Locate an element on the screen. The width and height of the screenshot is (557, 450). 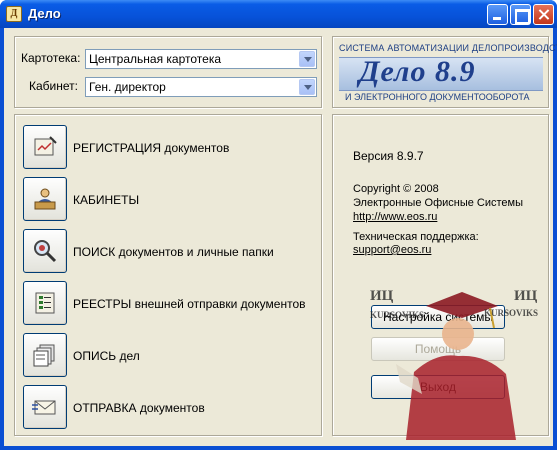
menu-item-cabinets: КАБИНЕТЫ is located at coordinates (171, 200).